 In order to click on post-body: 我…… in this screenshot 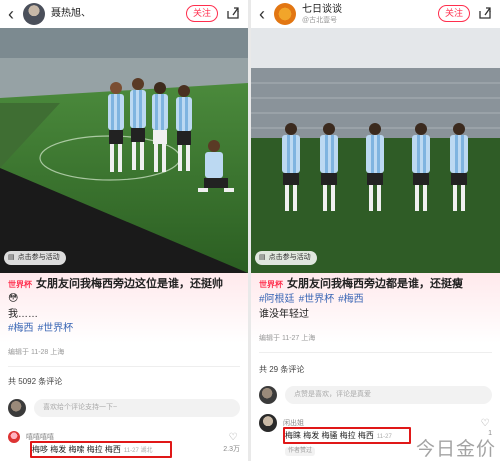, I will do `click(23, 314)`.